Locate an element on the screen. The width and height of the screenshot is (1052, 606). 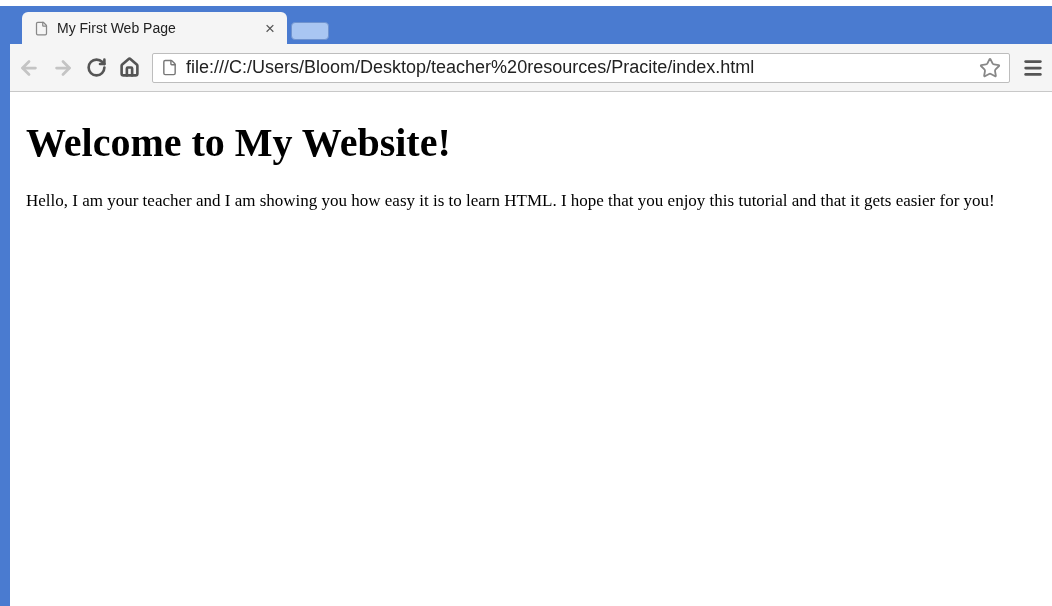
bookmark-star-icon is located at coordinates (990, 67).